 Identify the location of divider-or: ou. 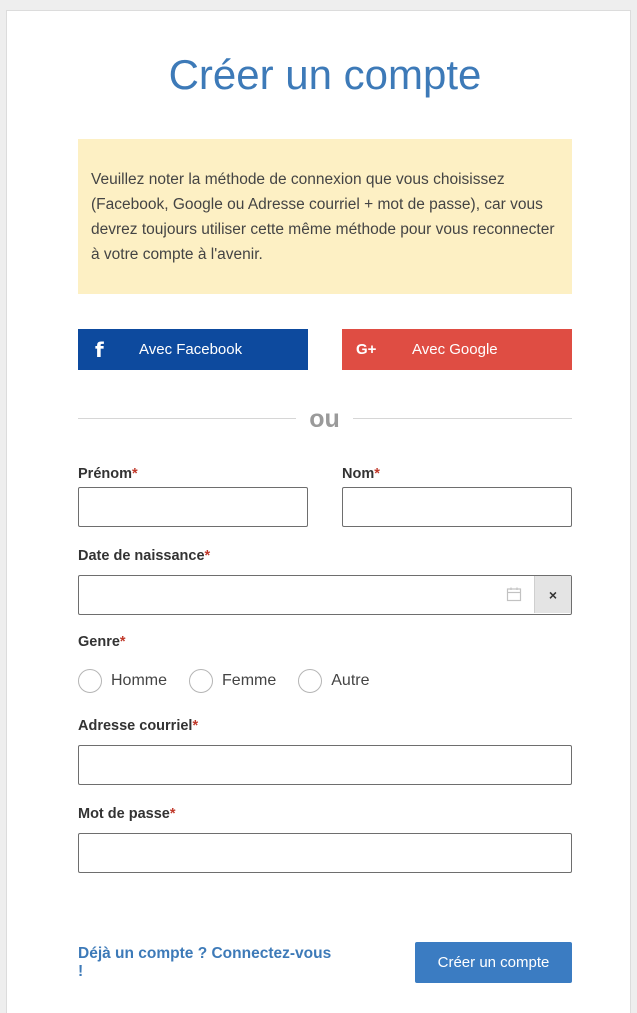
(324, 419).